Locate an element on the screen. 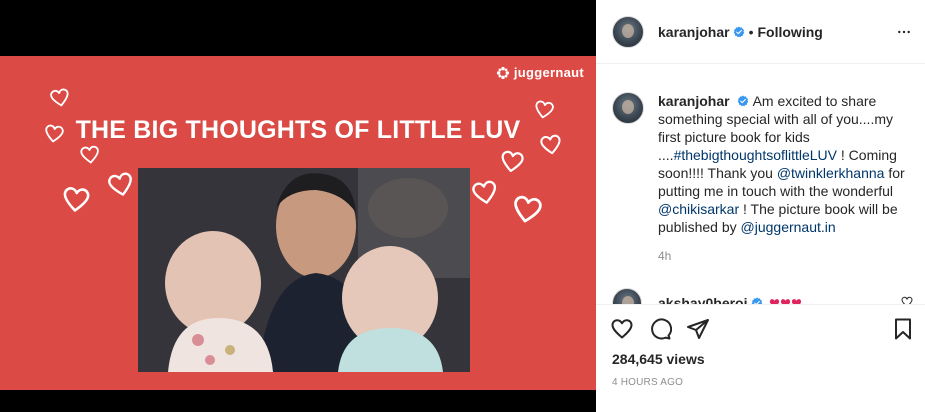  post-actions: 284,645 views 4 HOURS AGO is located at coordinates (760, 358).